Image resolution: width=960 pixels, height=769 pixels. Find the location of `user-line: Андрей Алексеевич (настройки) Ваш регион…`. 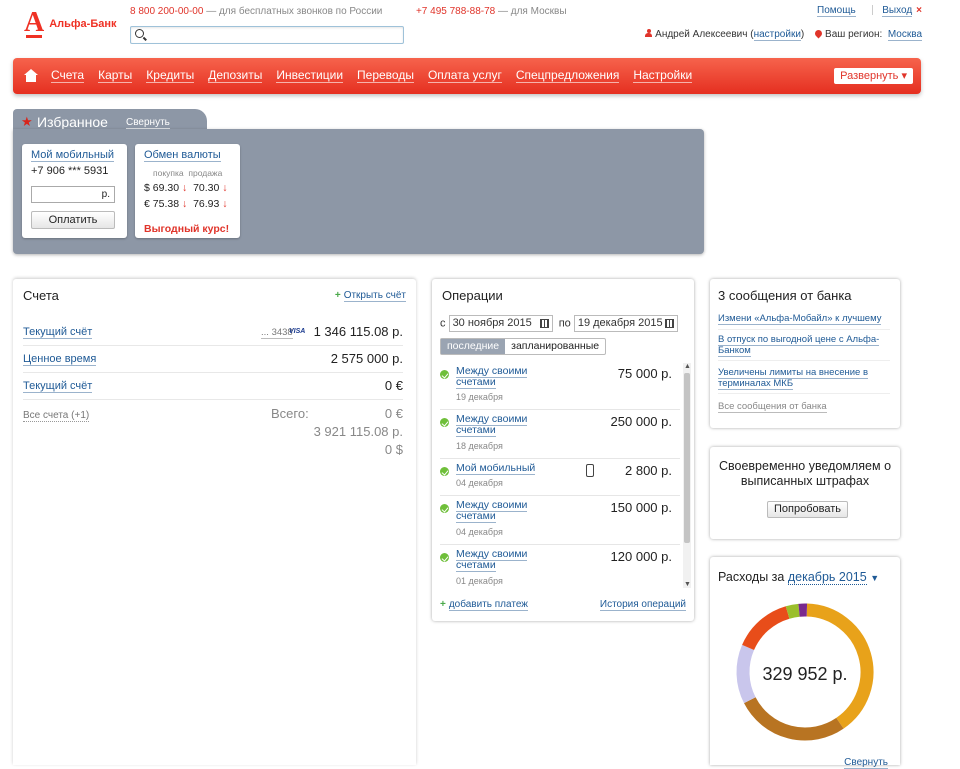

user-line: Андрей Алексеевич (настройки) Ваш регион… is located at coordinates (783, 34).